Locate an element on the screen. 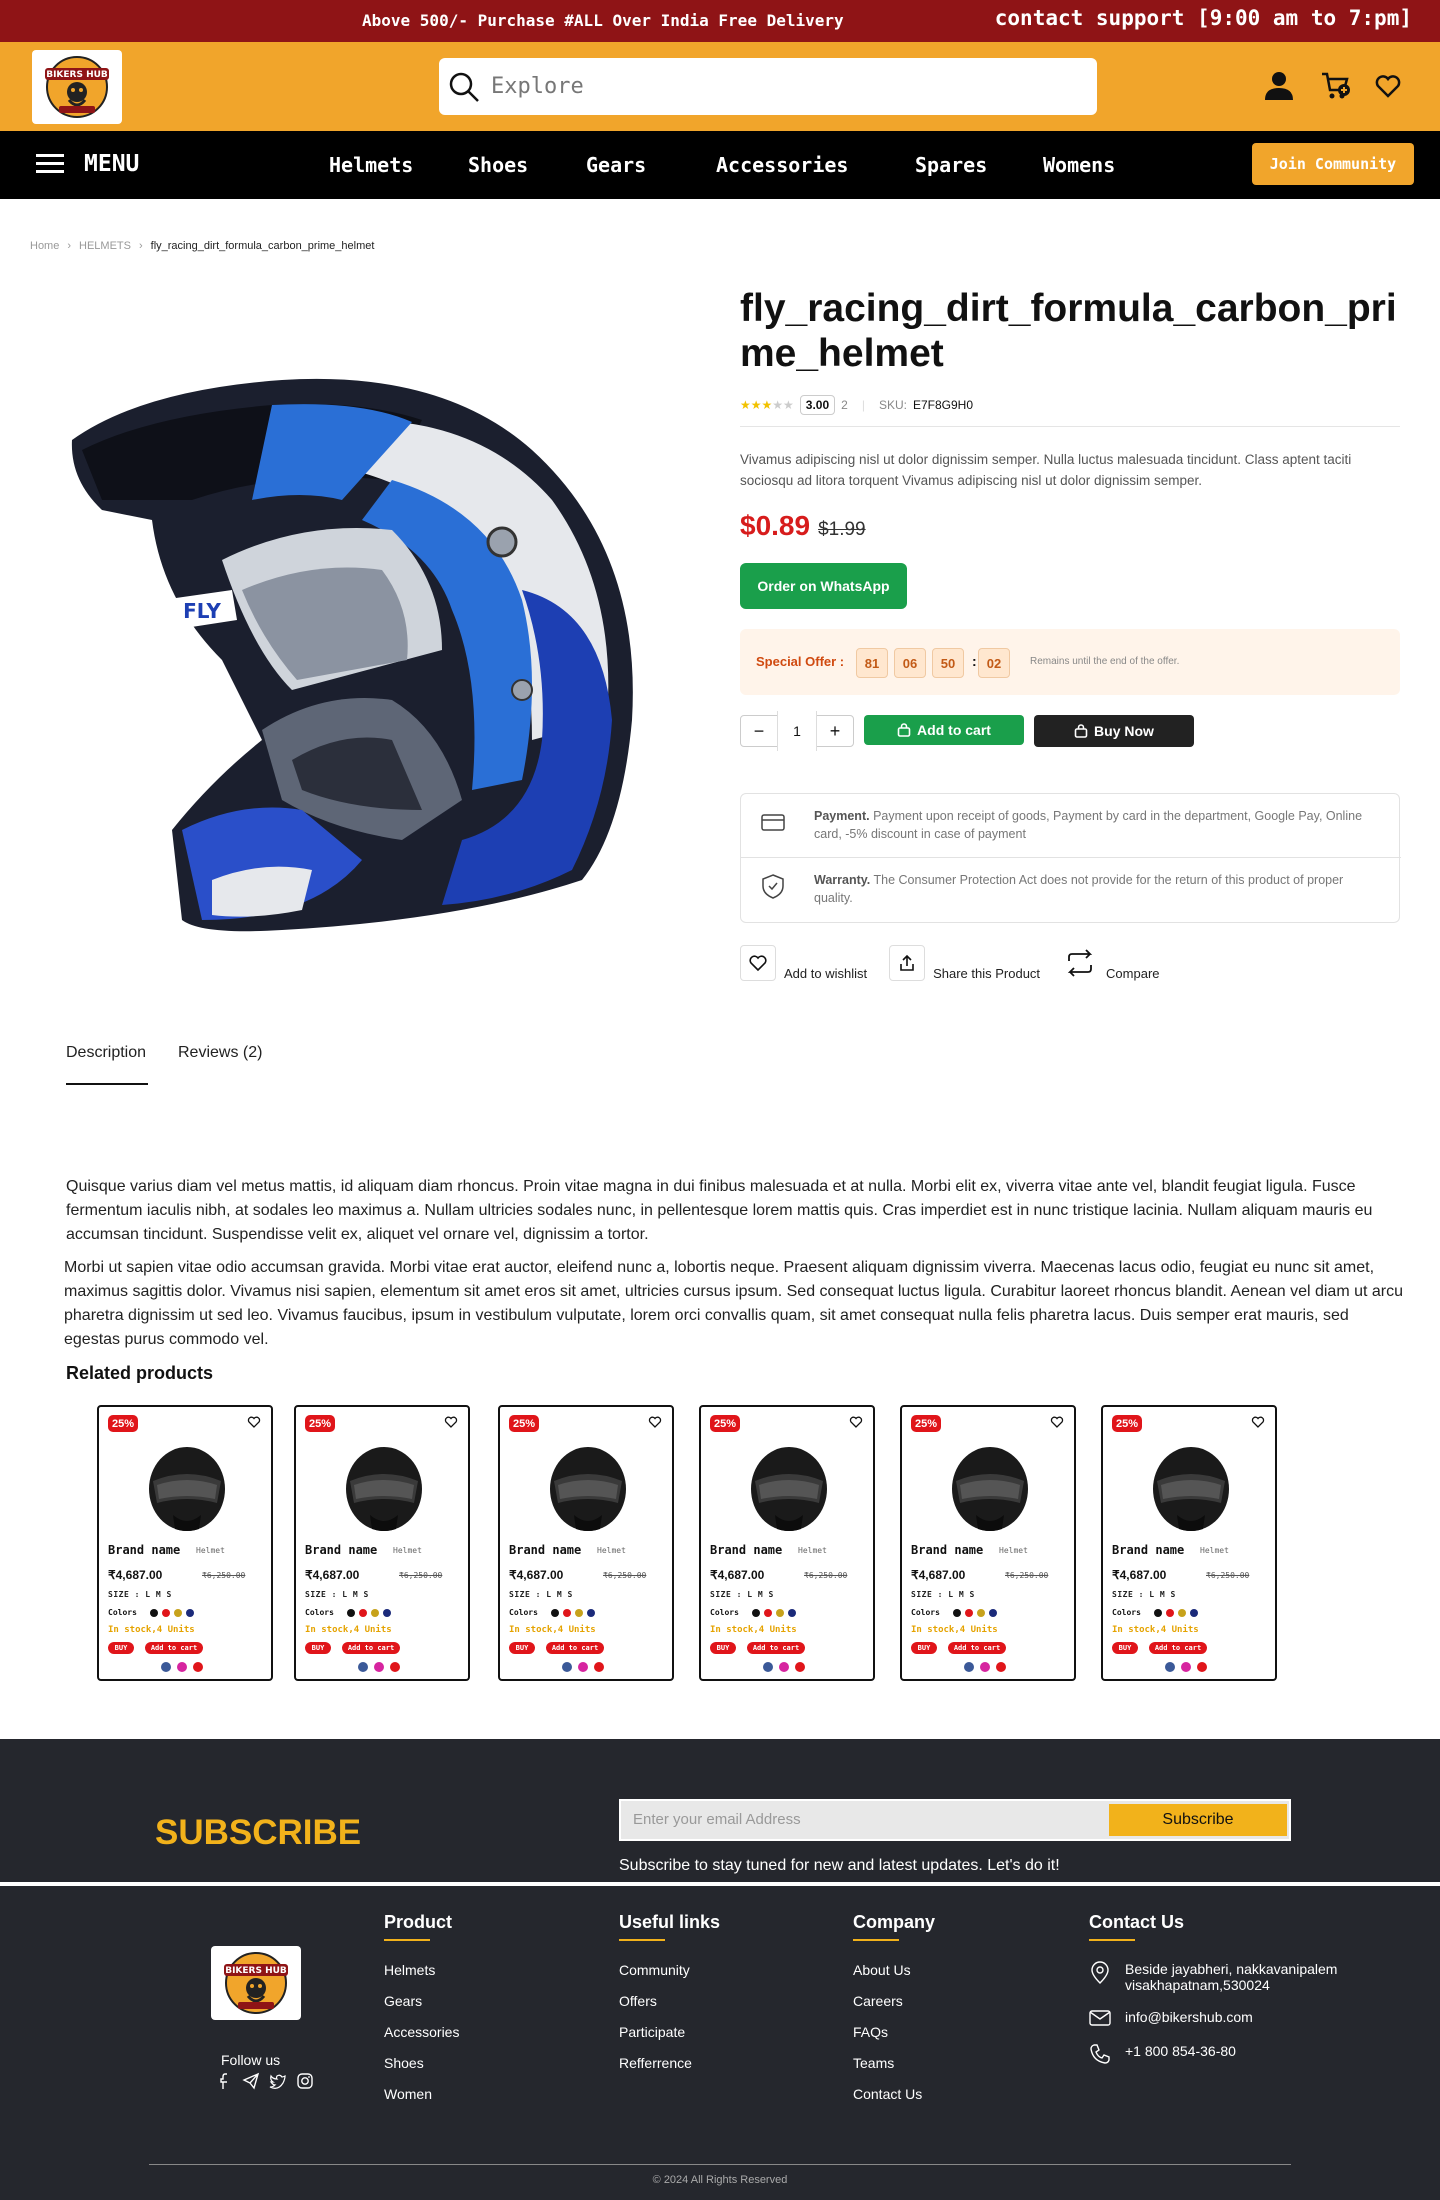 This screenshot has height=2200, width=1440. contact-email: info@bikershub.com is located at coordinates (1234, 2018).